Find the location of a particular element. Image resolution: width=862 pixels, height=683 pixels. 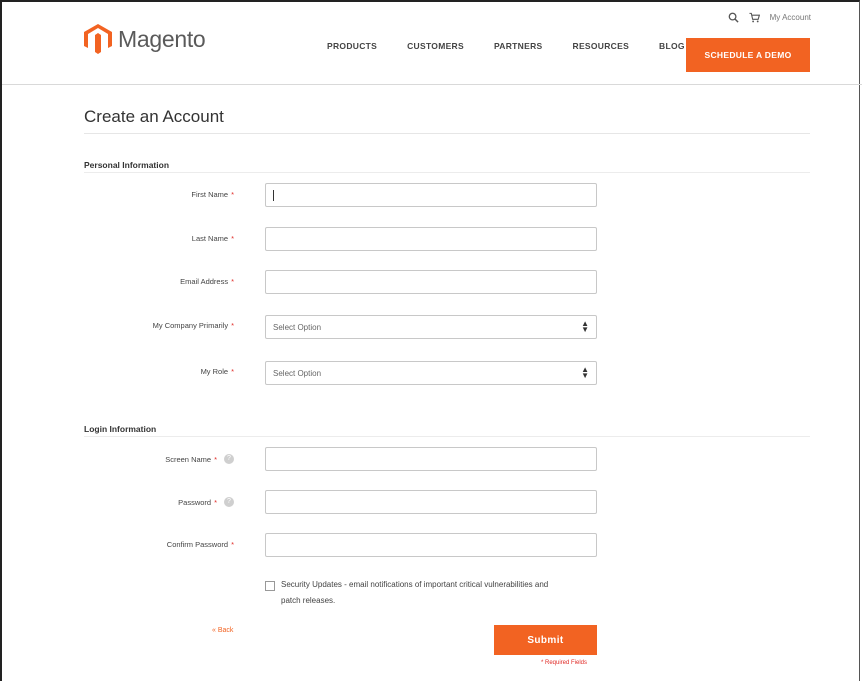

confirm-password-input is located at coordinates (431, 545).